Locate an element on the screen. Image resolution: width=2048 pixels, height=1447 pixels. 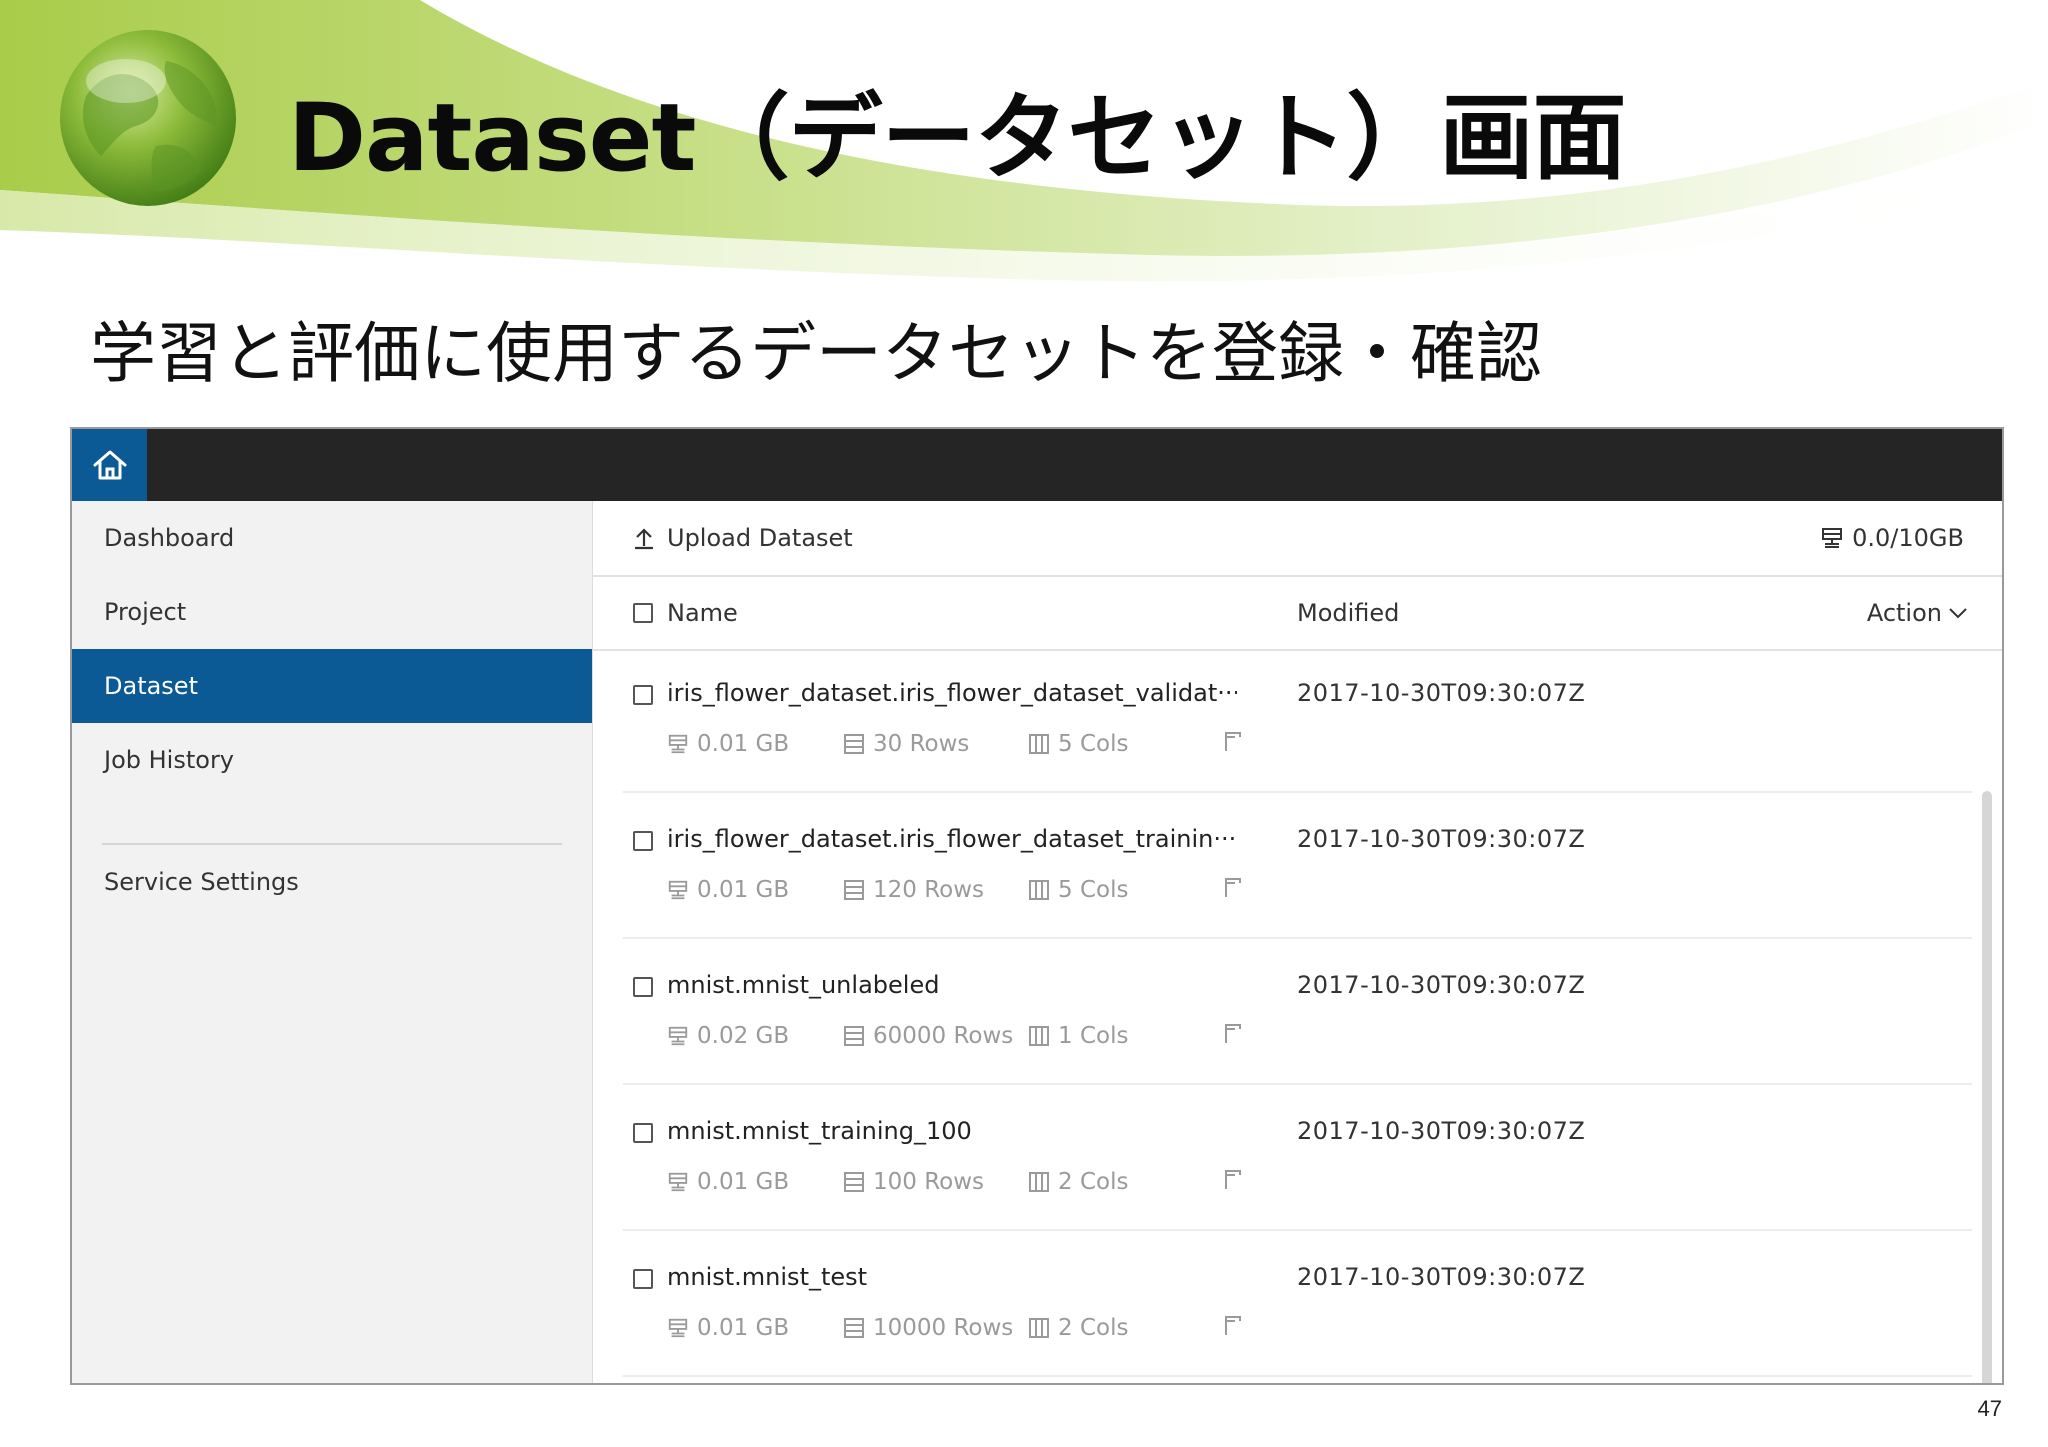
dataset-rows-value: 10000 Rows is located at coordinates (943, 1328).